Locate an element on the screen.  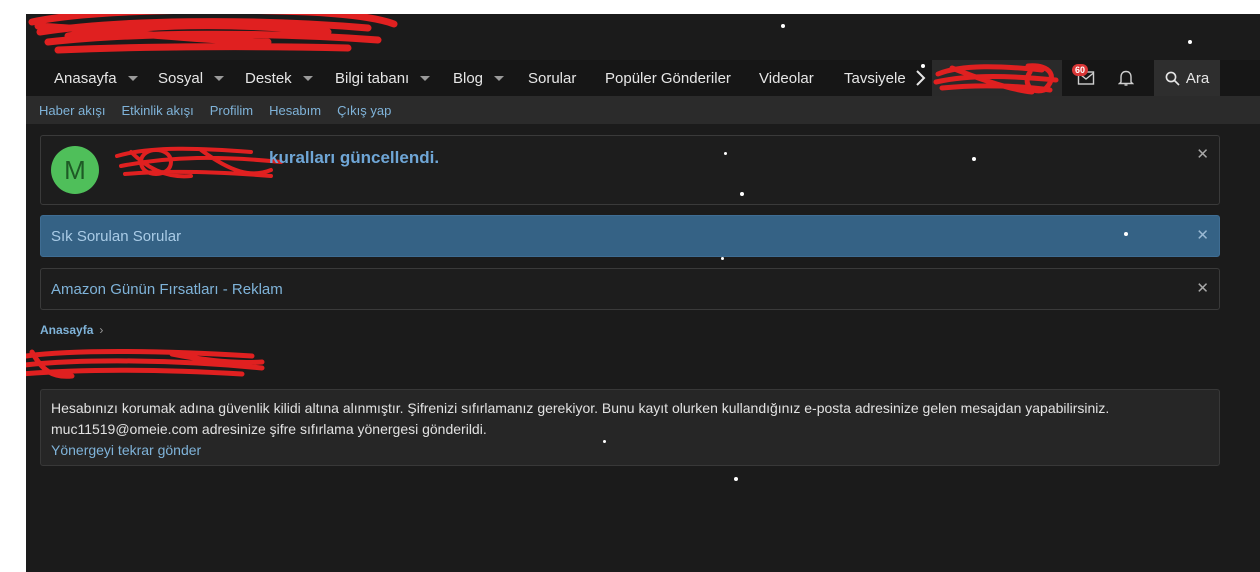
search-button: Ara is located at coordinates (1187, 78).